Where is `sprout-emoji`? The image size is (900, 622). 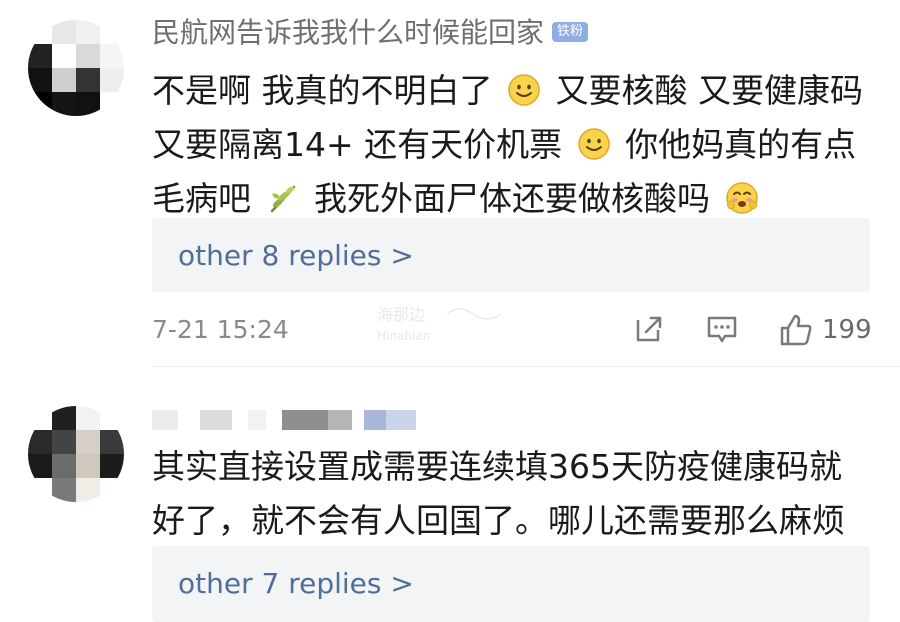 sprout-emoji is located at coordinates (282, 199).